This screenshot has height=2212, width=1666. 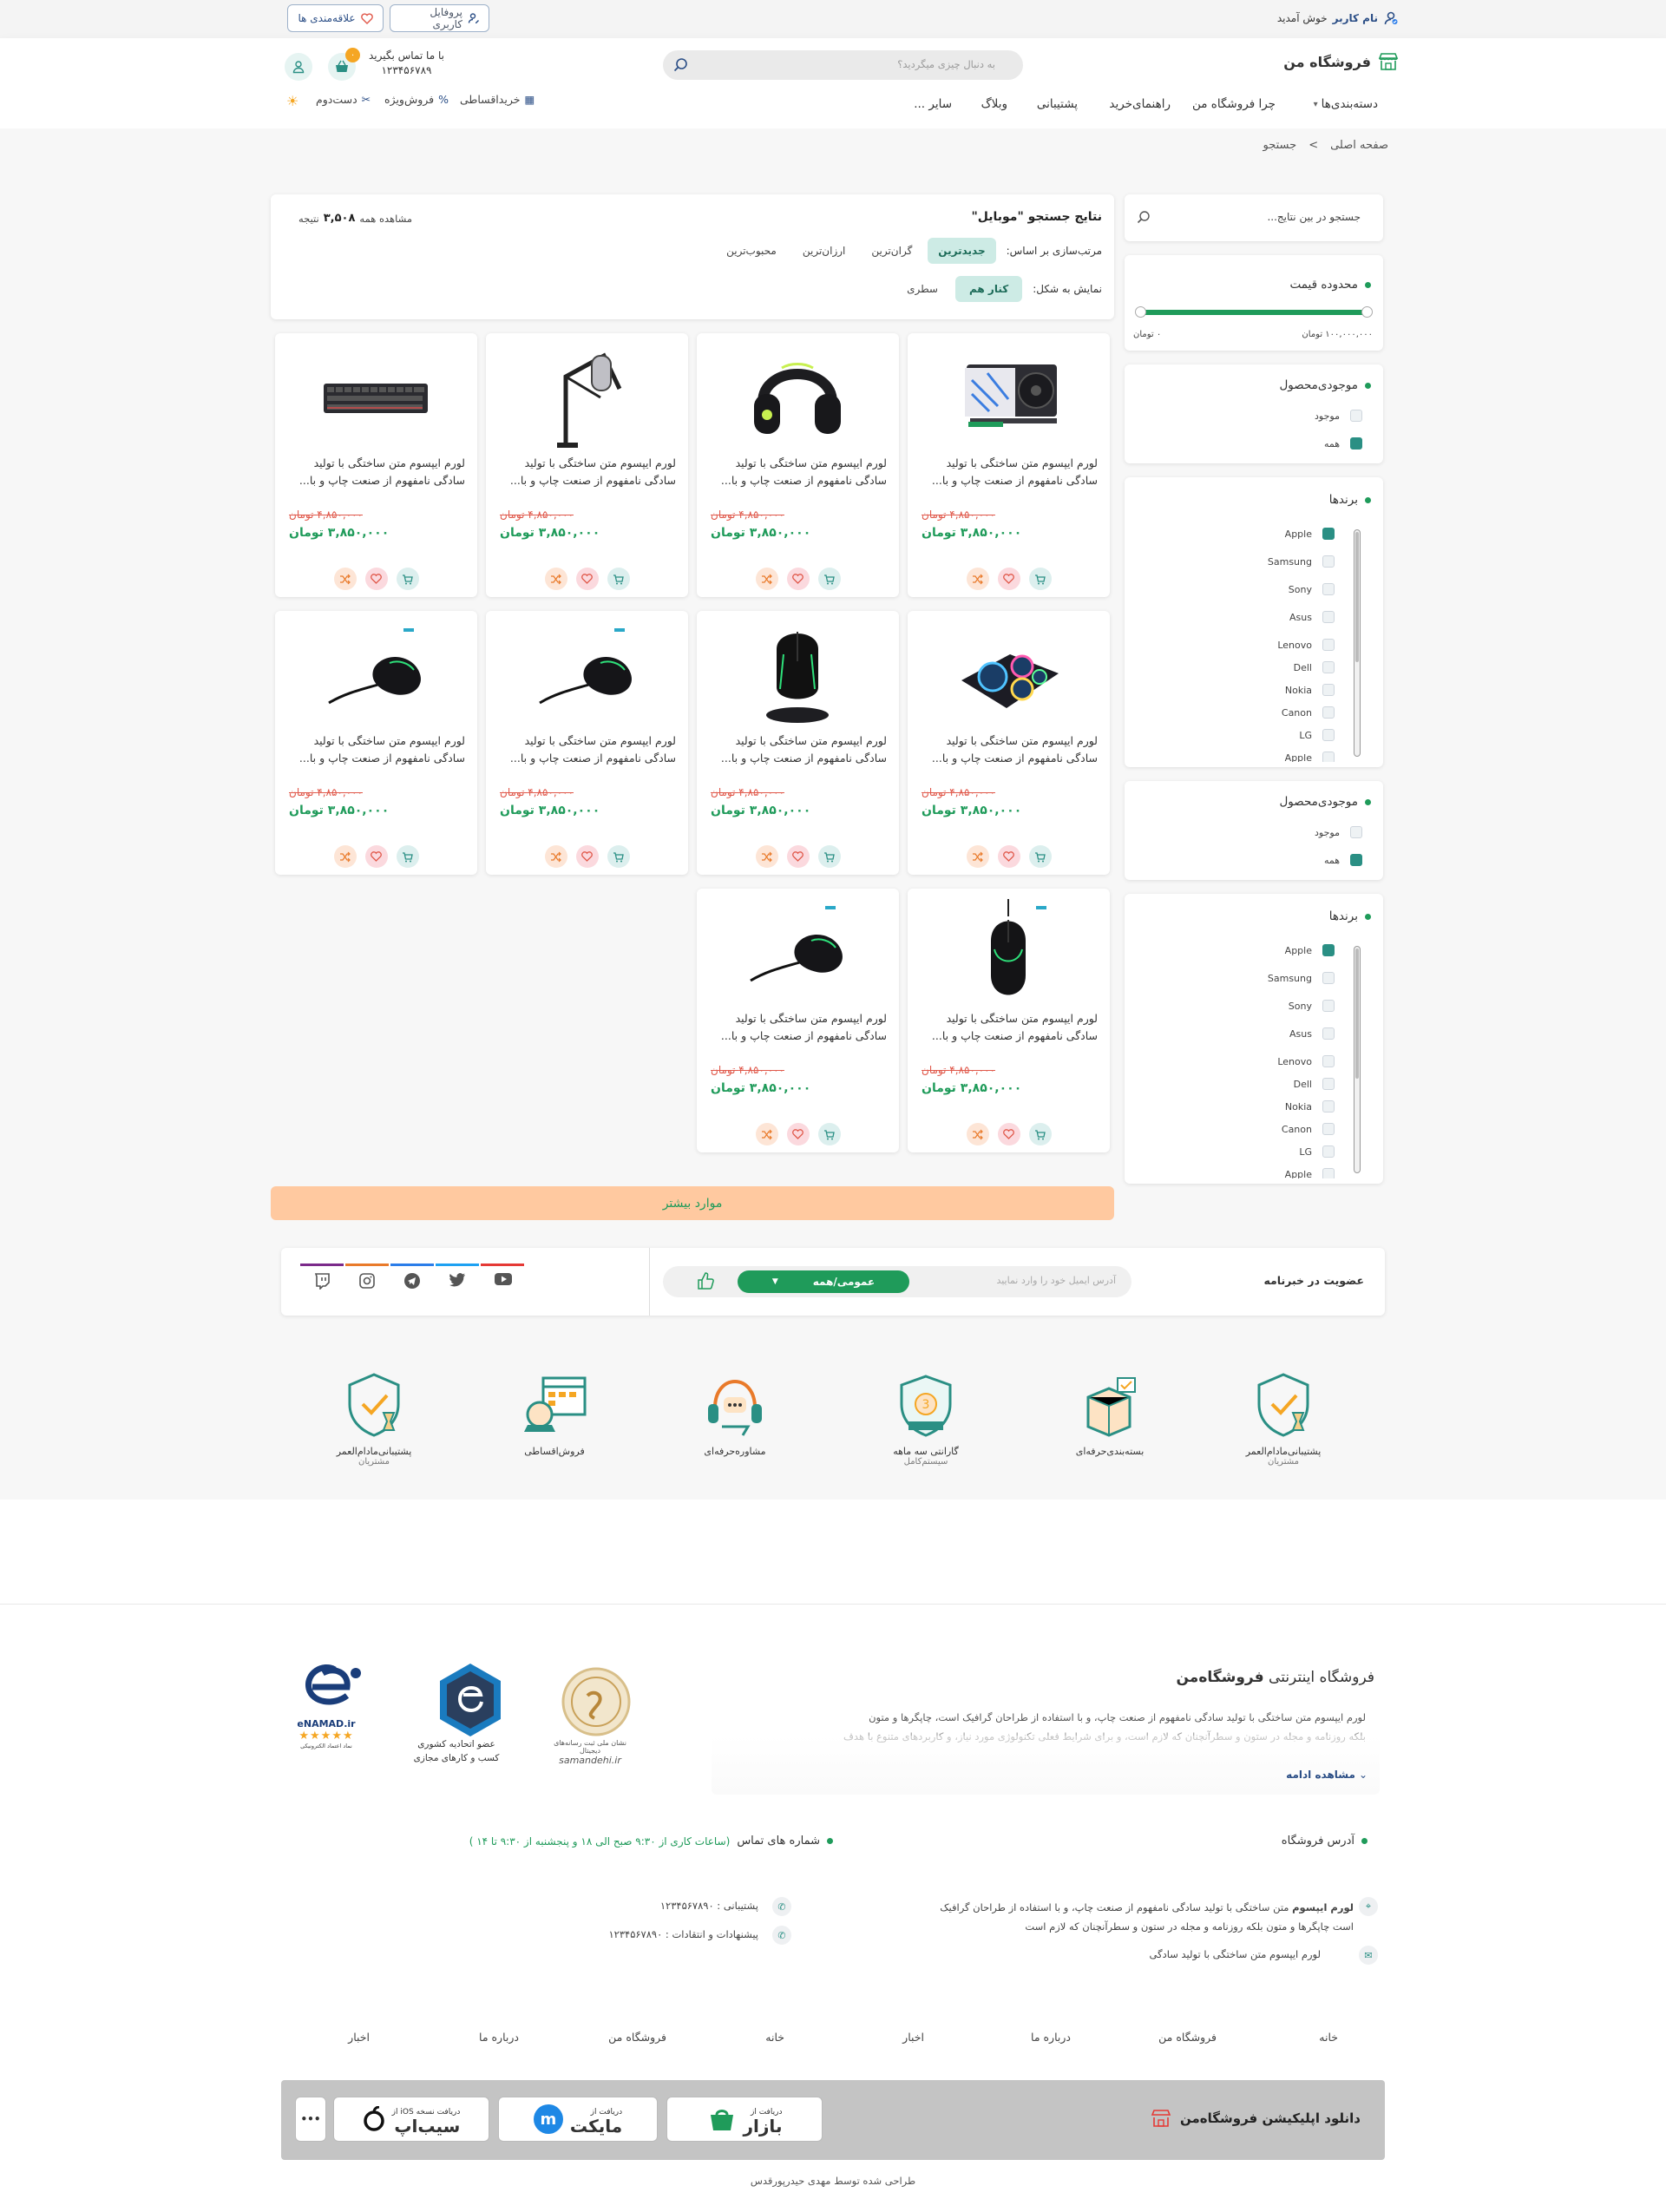 What do you see at coordinates (1357, 1059) in the screenshot?
I see `brand-scrollbar` at bounding box center [1357, 1059].